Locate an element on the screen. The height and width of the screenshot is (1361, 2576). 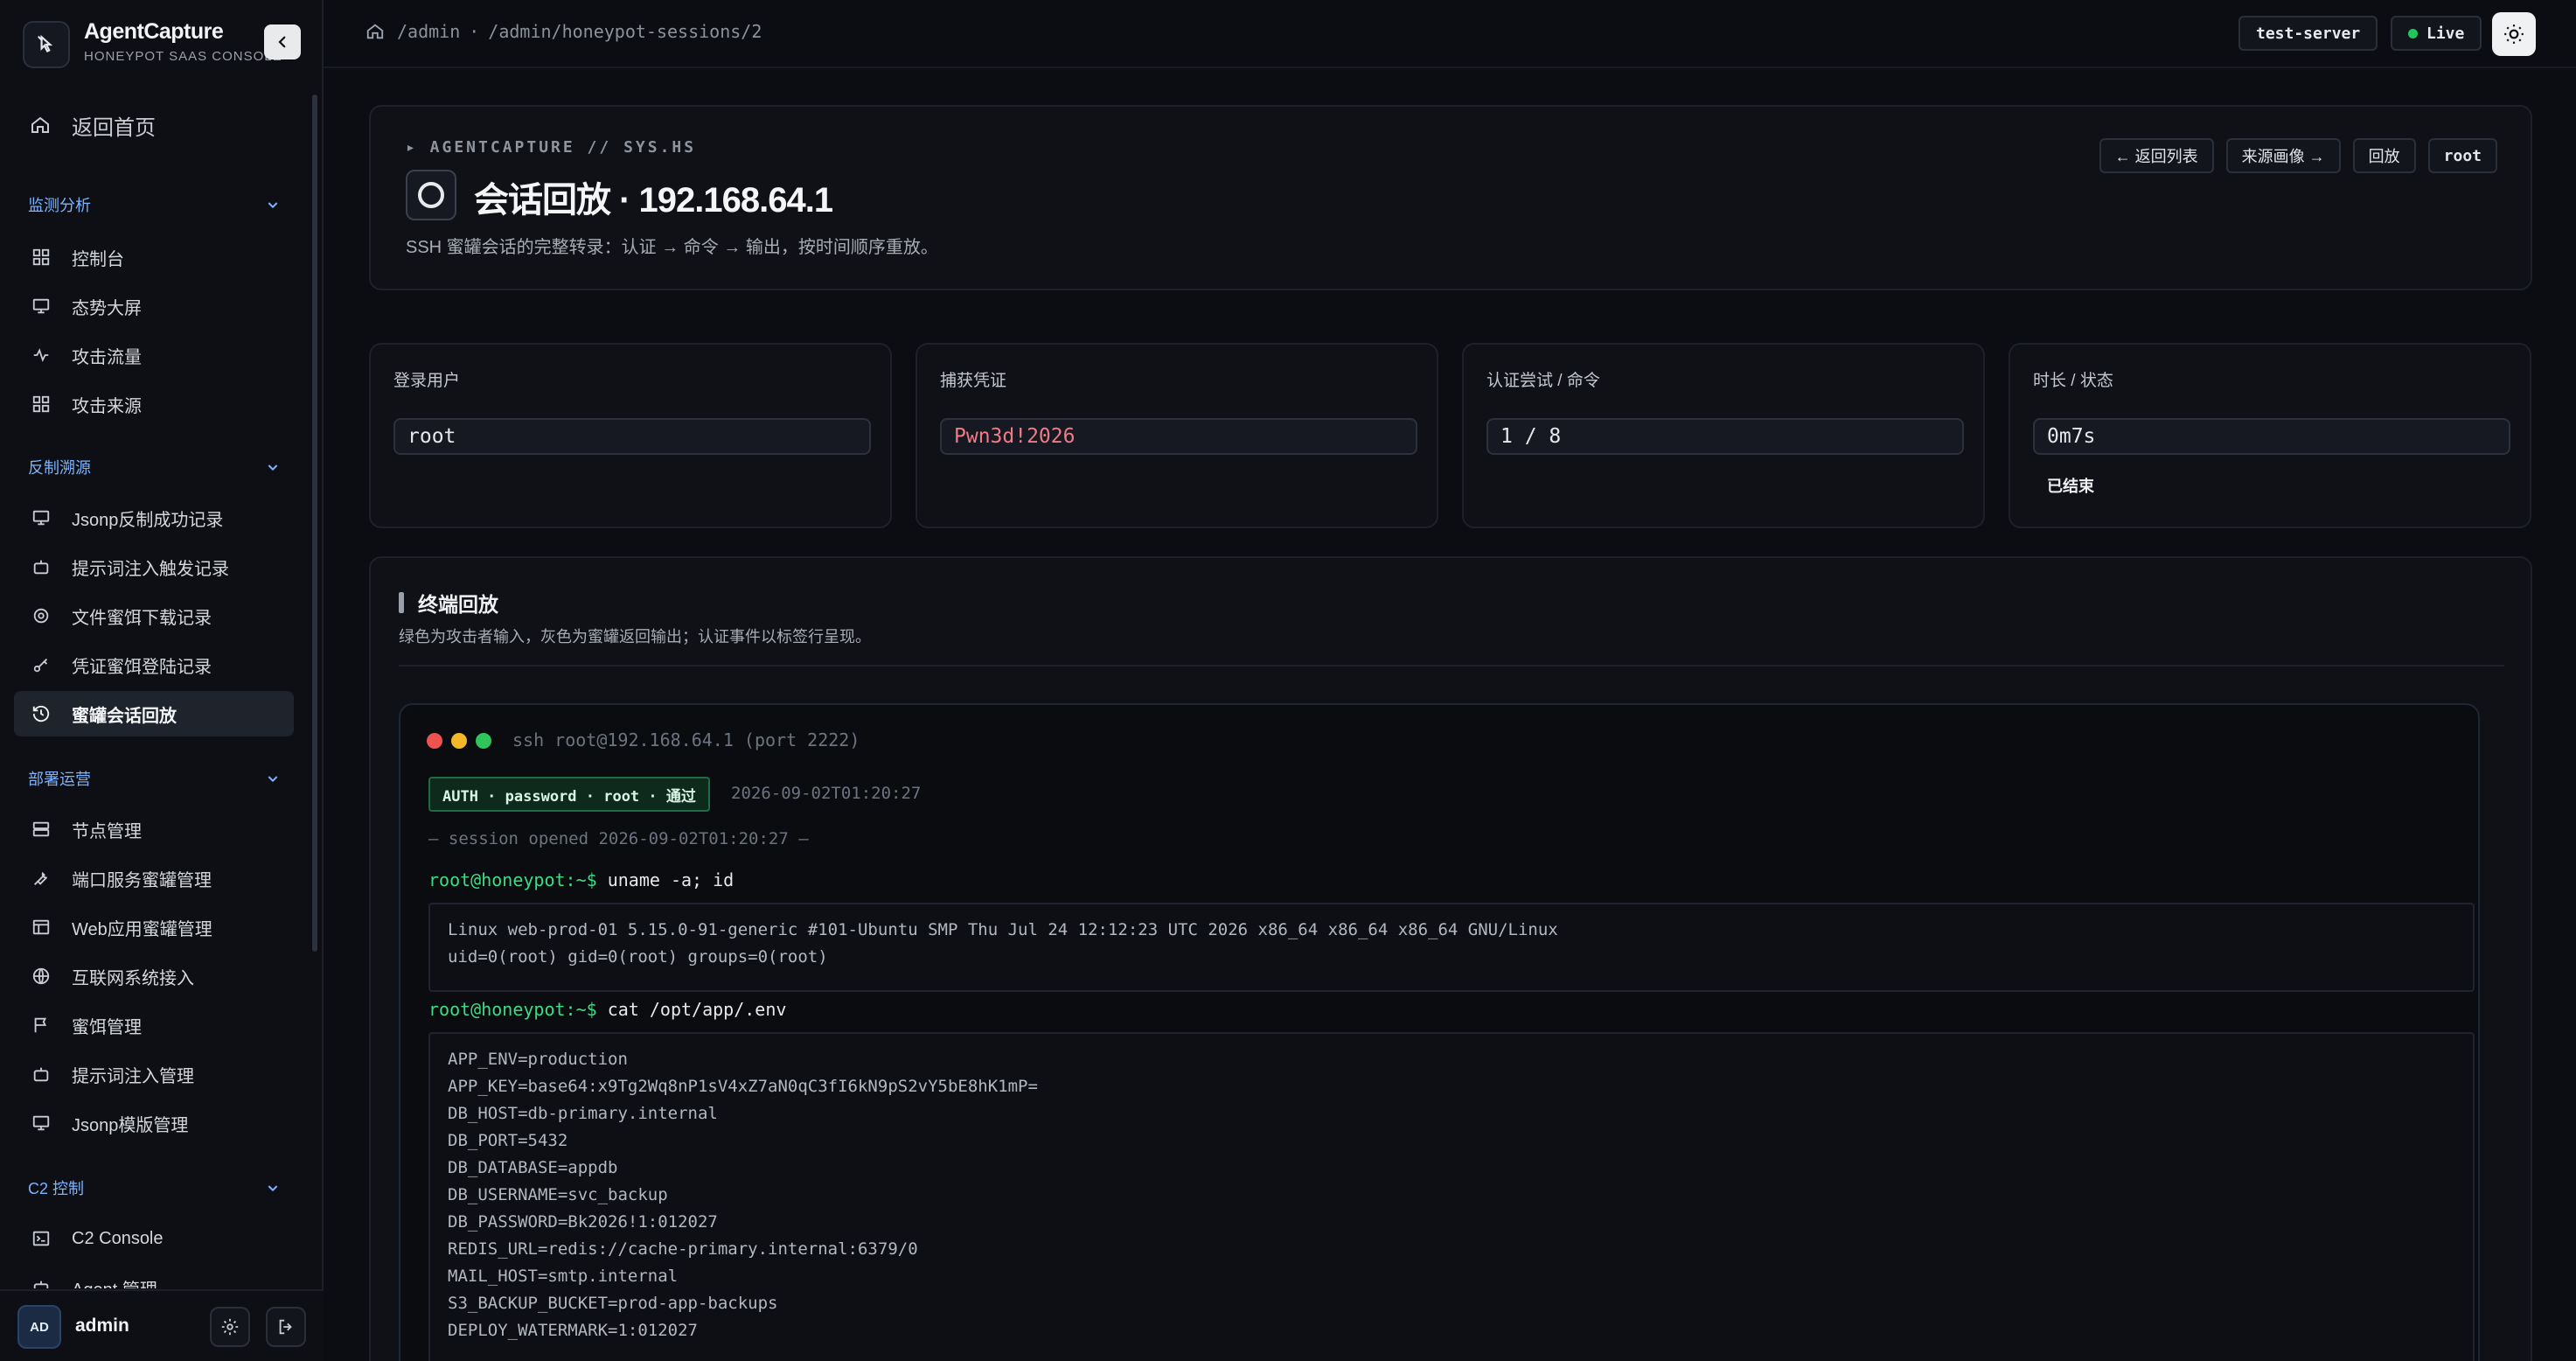
sidebar-item-label: 蜜罐会话回放 is located at coordinates (124, 716).